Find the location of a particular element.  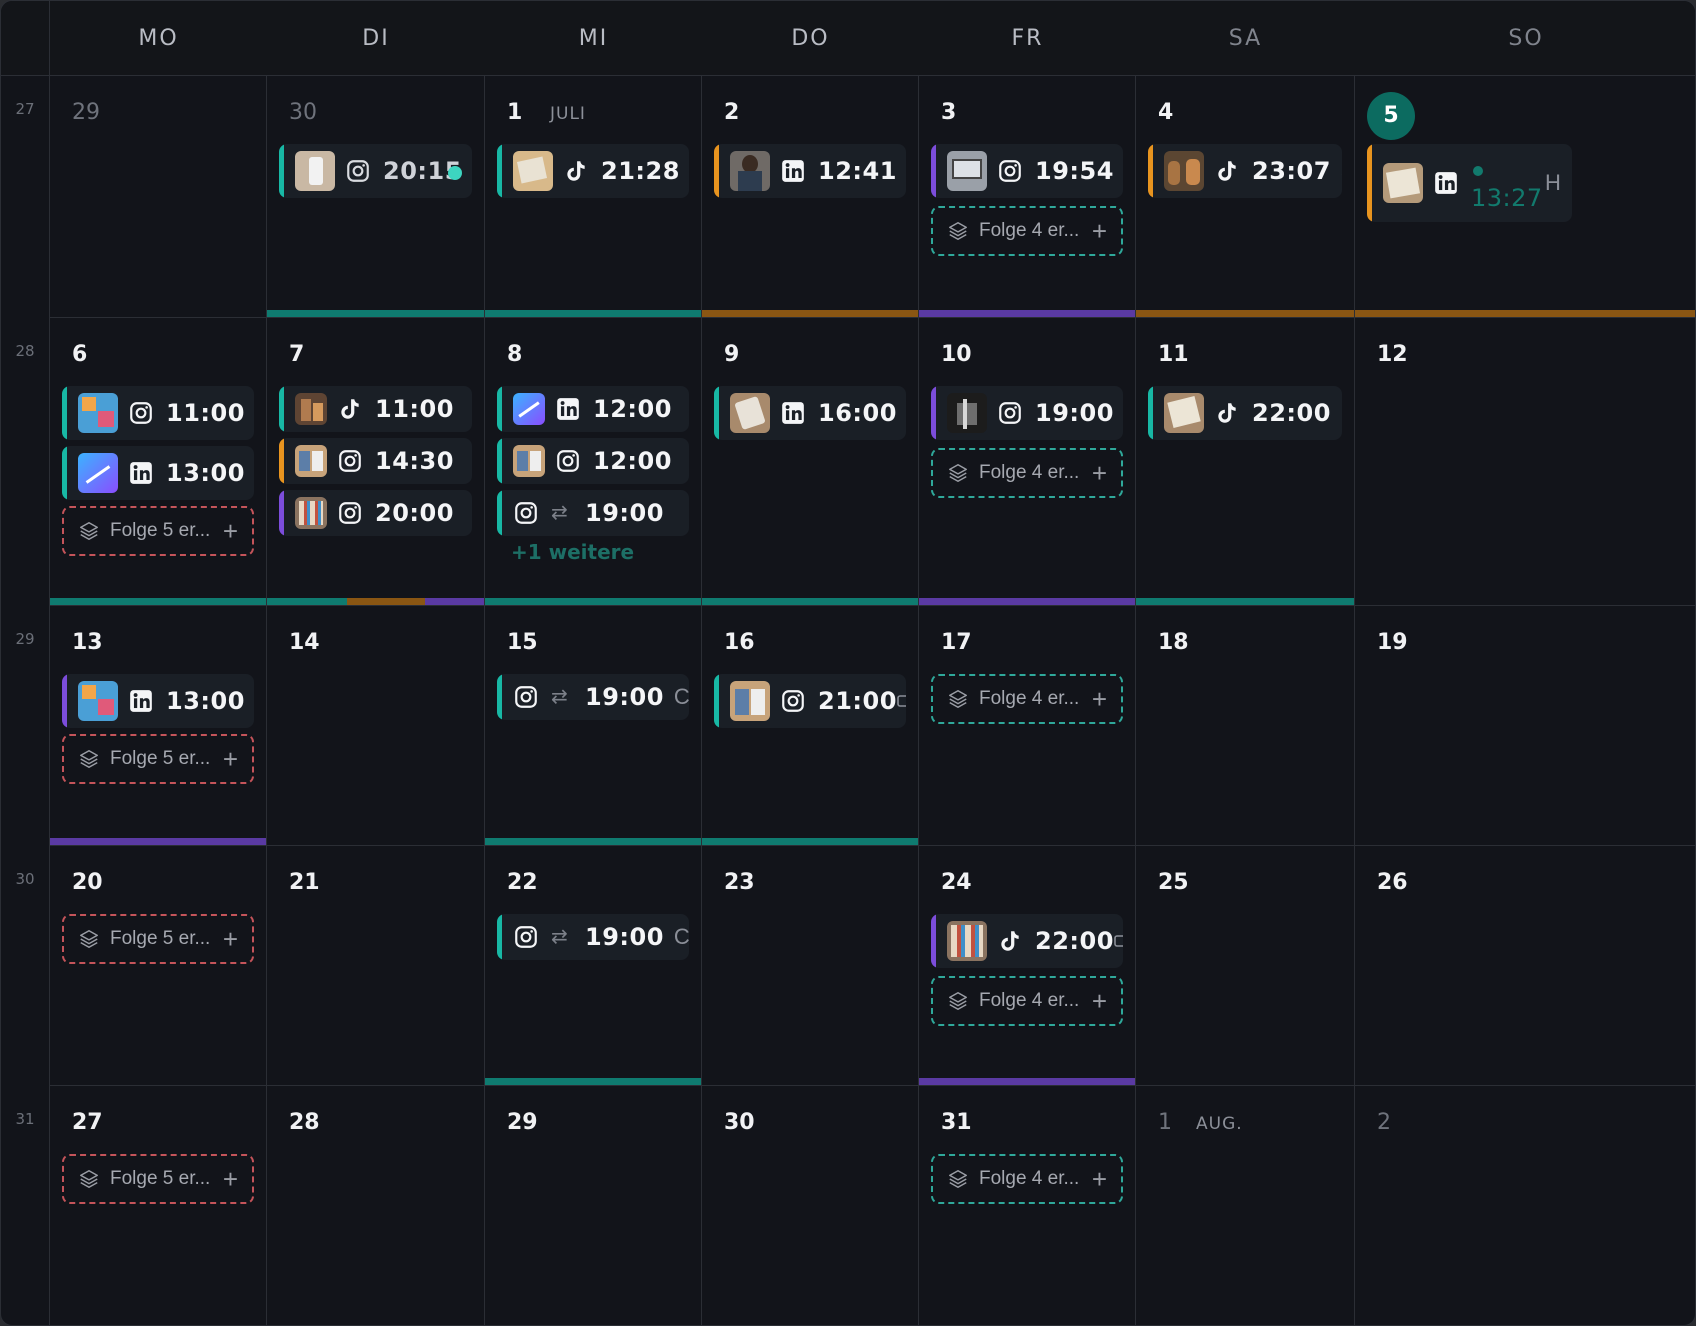

day-cell: 6 11:00 N 13:00 V Folge 5 er... + is located at coordinates (158, 462).